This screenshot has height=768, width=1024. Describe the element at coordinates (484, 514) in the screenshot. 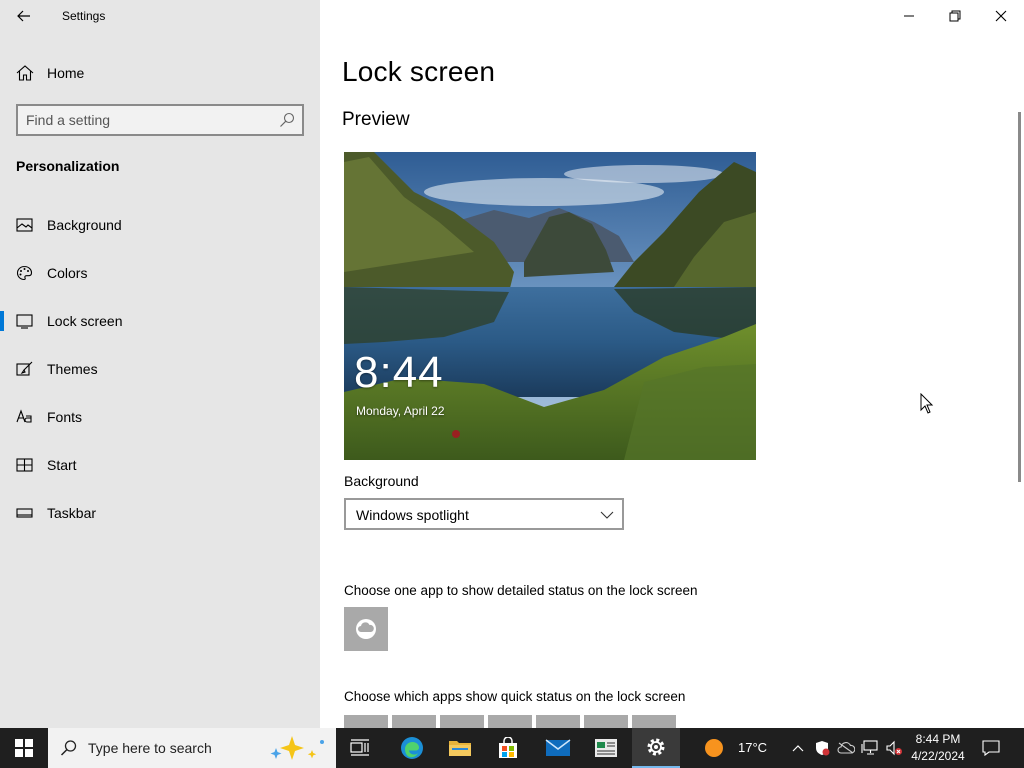

I see `background-dropdown: Windows spotlight` at that location.